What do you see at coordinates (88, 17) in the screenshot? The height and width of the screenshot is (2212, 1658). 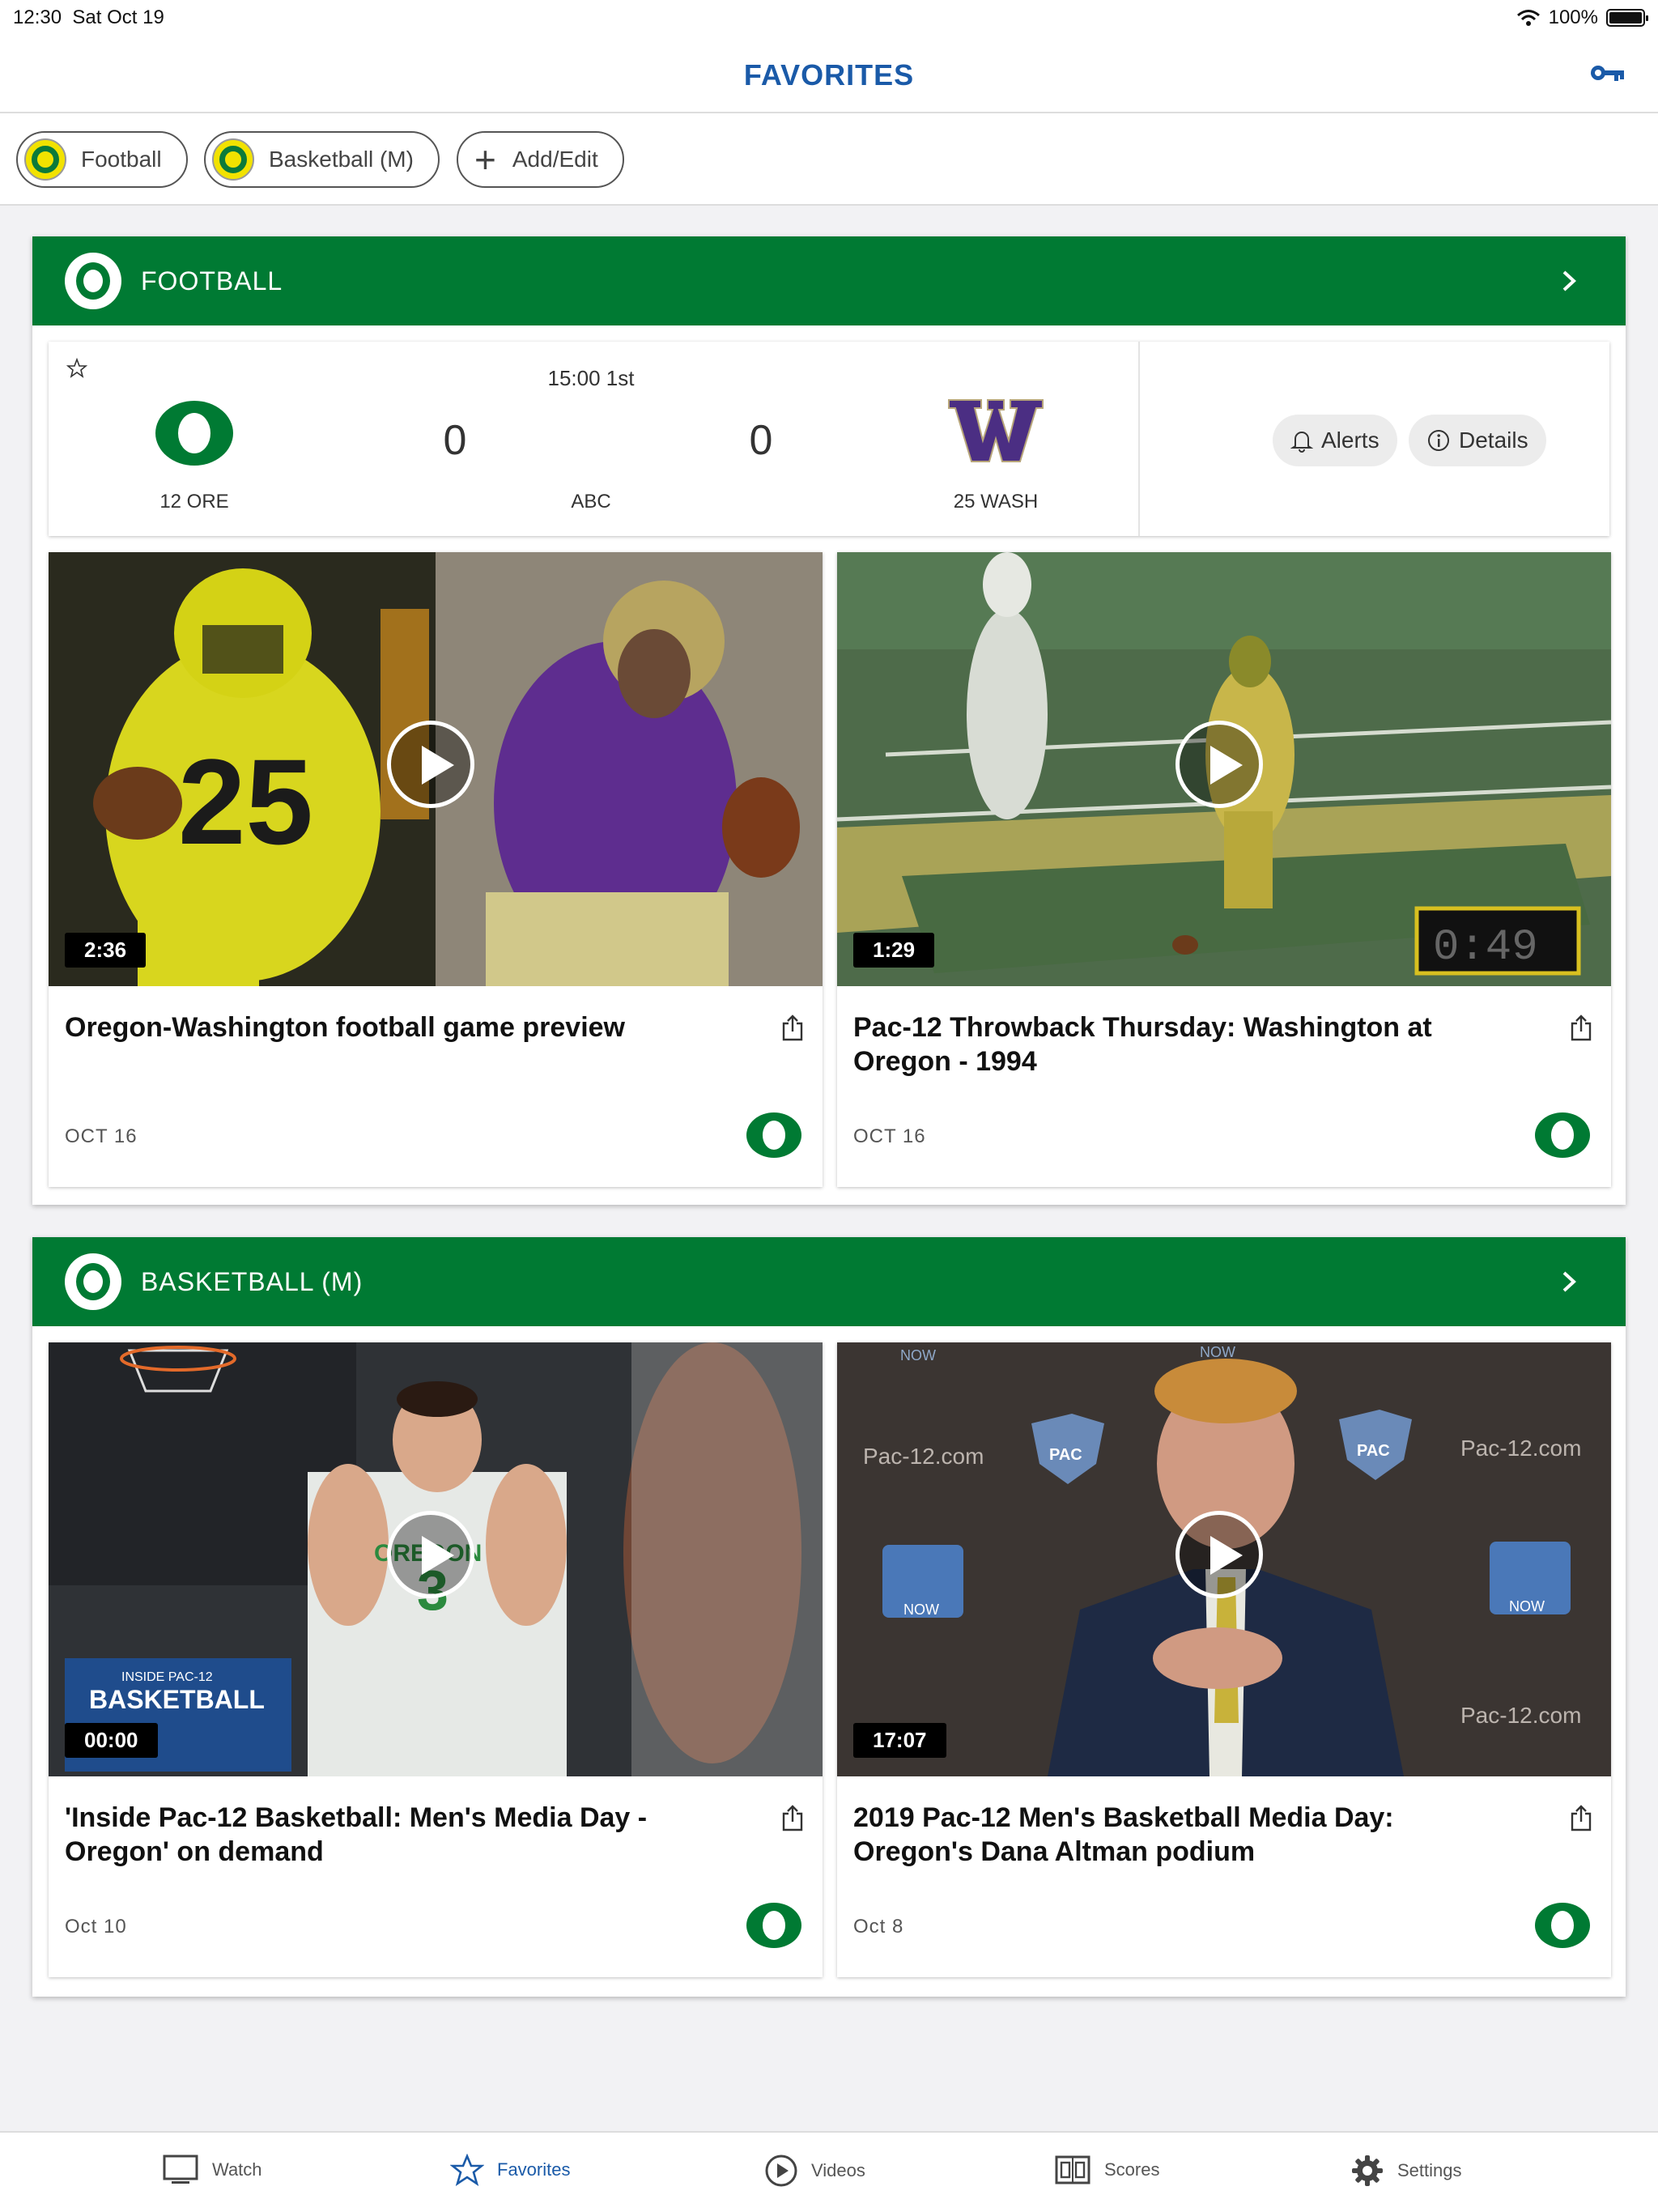 I see `status-time-date: 12:30 Sat Oct 19` at bounding box center [88, 17].